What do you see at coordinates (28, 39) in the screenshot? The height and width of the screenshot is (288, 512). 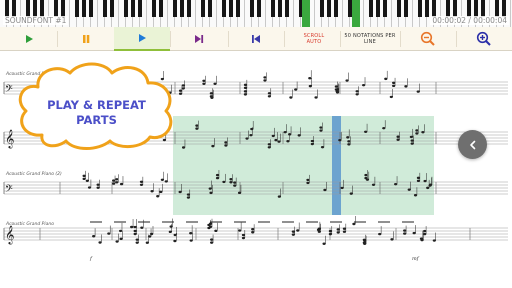 I see `play-button` at bounding box center [28, 39].